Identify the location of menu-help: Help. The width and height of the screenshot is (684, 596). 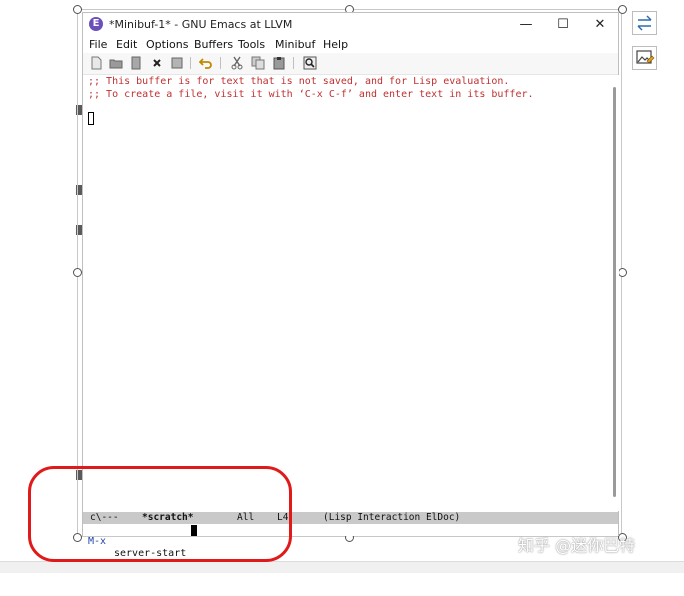
(335, 44).